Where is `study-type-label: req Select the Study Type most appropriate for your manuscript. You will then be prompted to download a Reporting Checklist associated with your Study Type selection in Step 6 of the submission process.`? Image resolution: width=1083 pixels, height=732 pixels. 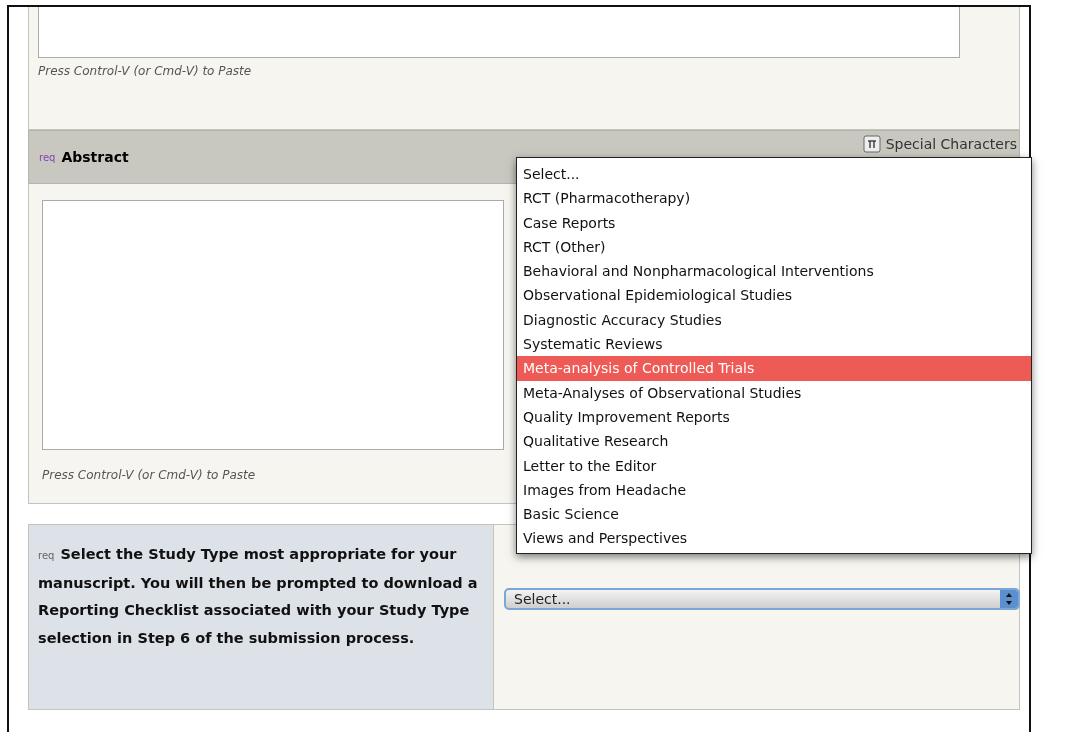
study-type-label: req Select the Study Type most appropriate for your manuscript. You will then be prompted to download a Reporting Checklist associated with your Study Type selection in Step 6 of the submission process. is located at coordinates (261, 617).